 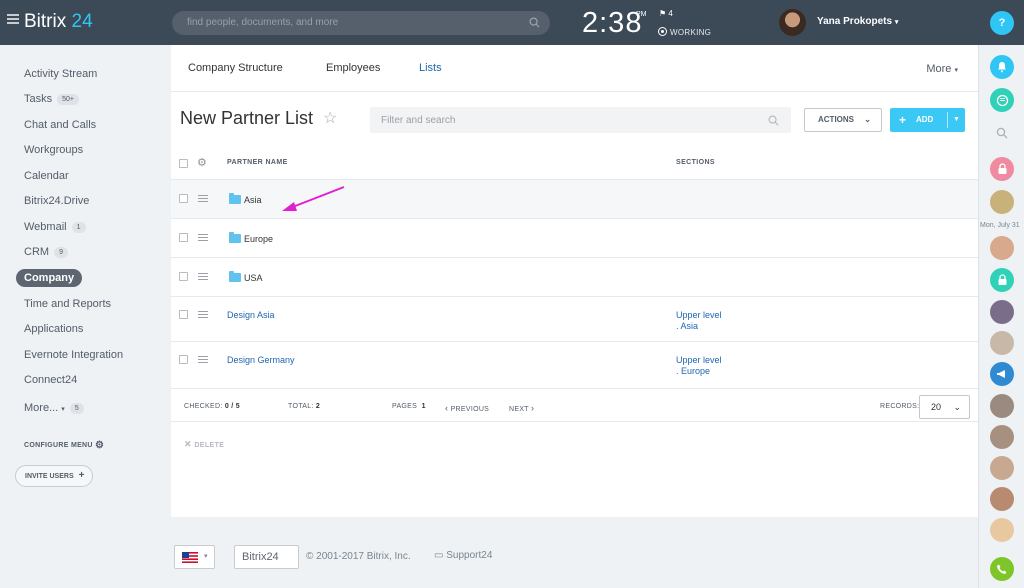 I want to click on add-button: + ADD ▼, so click(x=927, y=120).